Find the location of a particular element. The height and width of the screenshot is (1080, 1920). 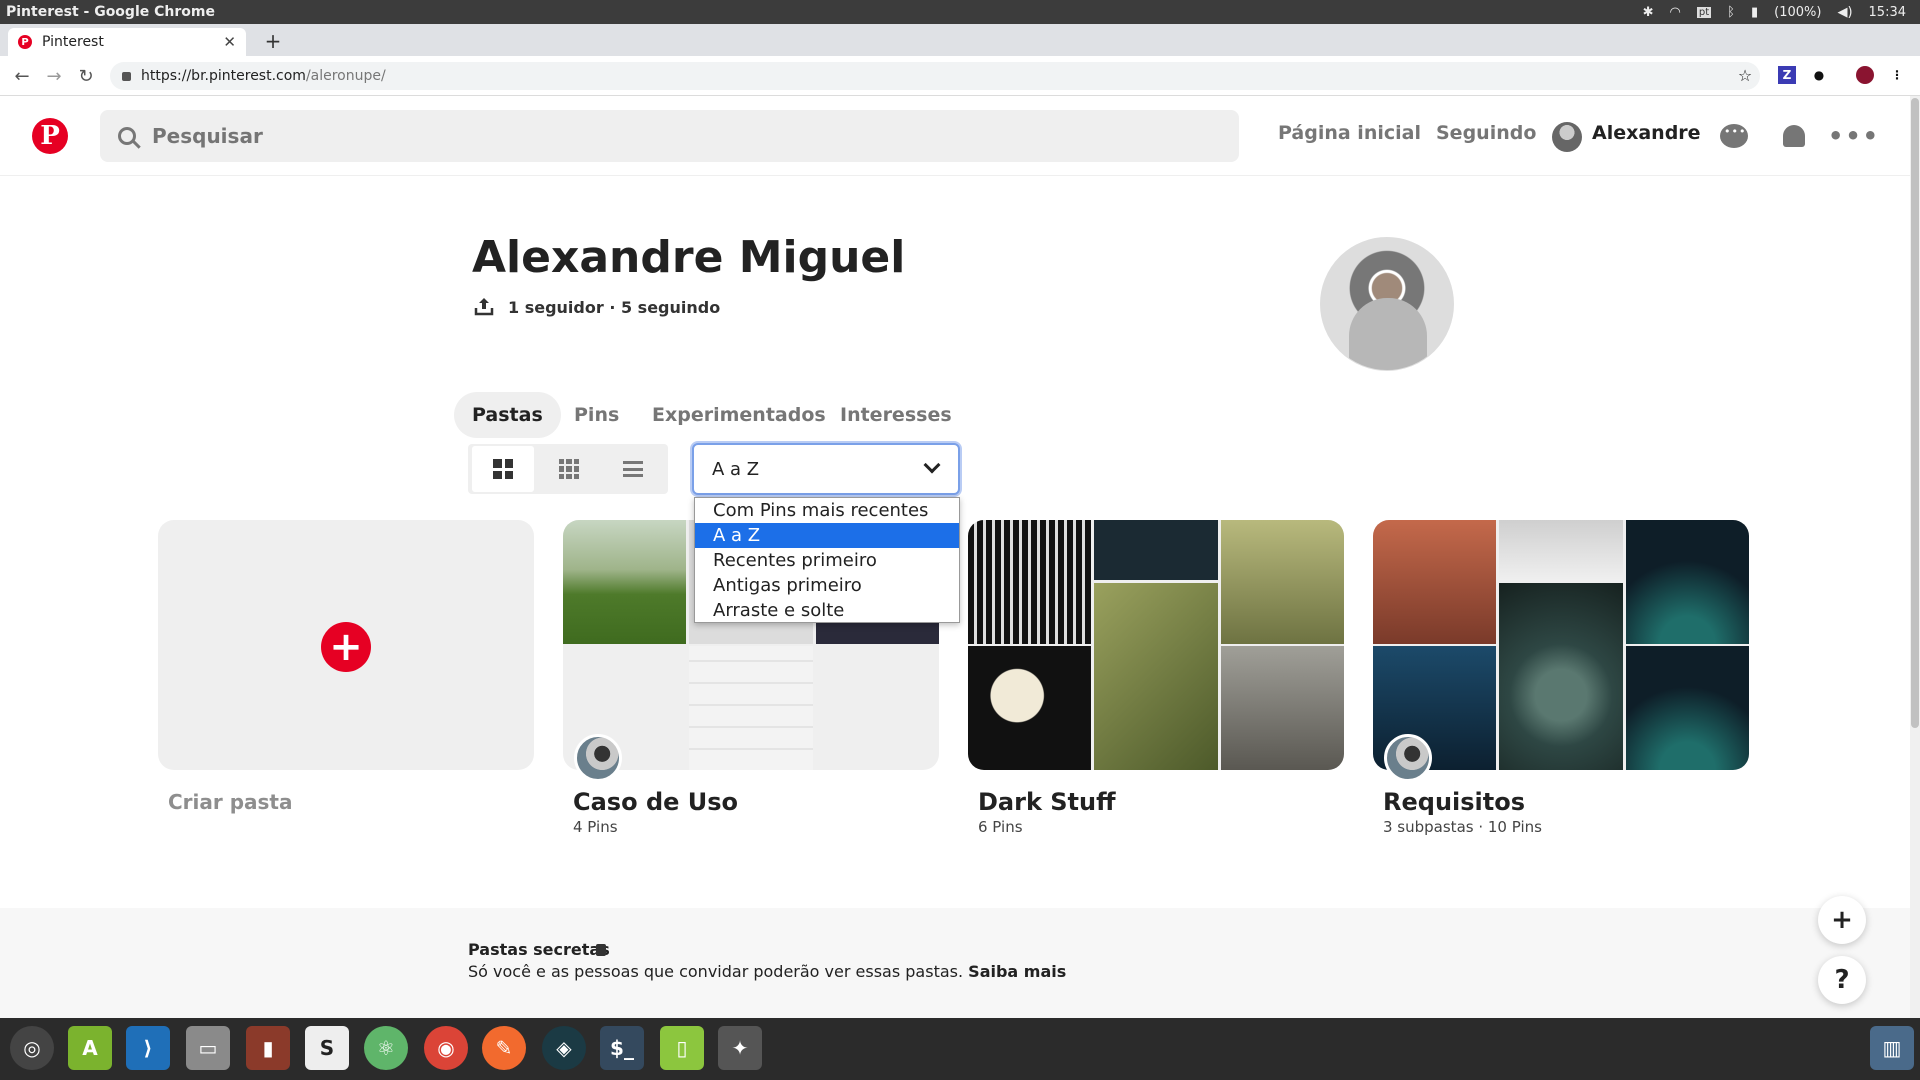

more-options-icon: ••• is located at coordinates (1853, 136).